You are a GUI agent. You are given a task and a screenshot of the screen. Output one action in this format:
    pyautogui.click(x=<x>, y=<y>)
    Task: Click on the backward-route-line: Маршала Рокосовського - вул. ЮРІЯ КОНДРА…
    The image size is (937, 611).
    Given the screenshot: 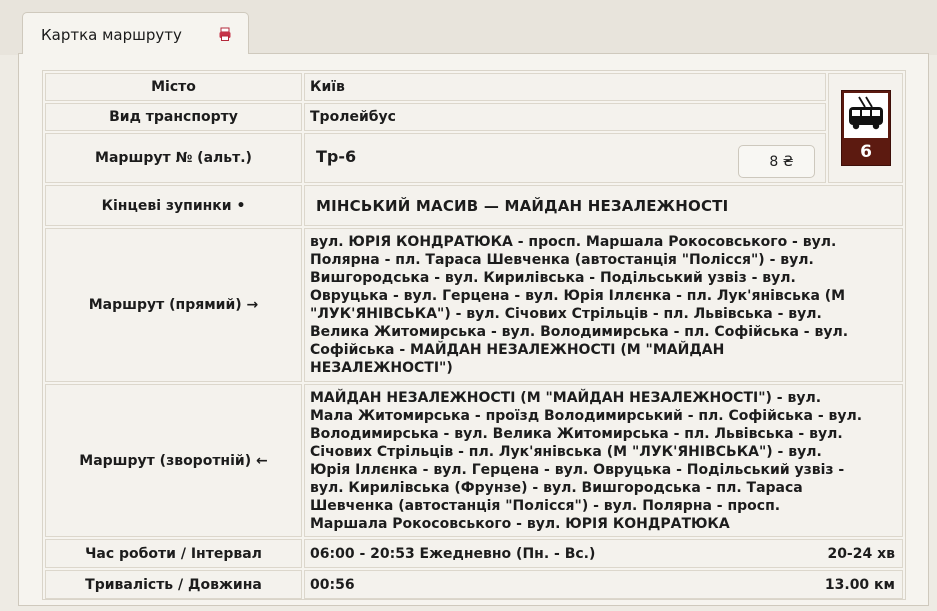 What is the action you would take?
    pyautogui.click(x=520, y=524)
    